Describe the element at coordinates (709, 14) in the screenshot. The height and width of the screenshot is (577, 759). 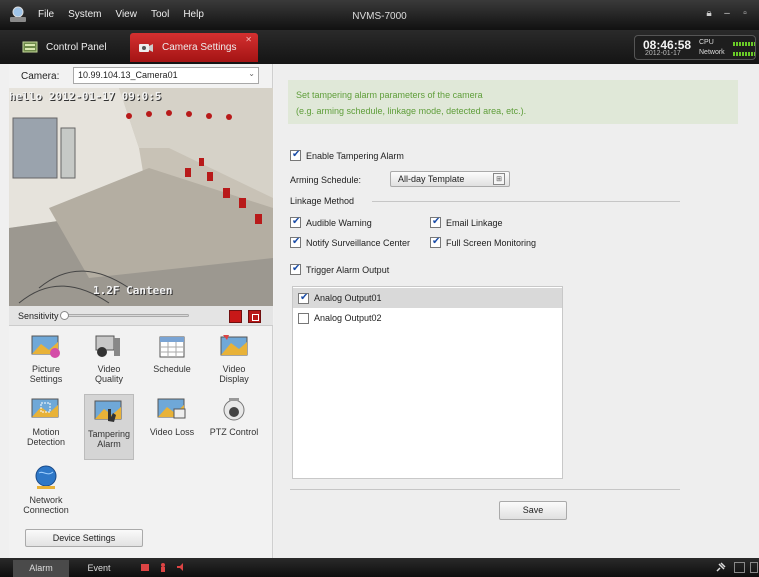
I see `lock-icon: 🔒︎` at that location.